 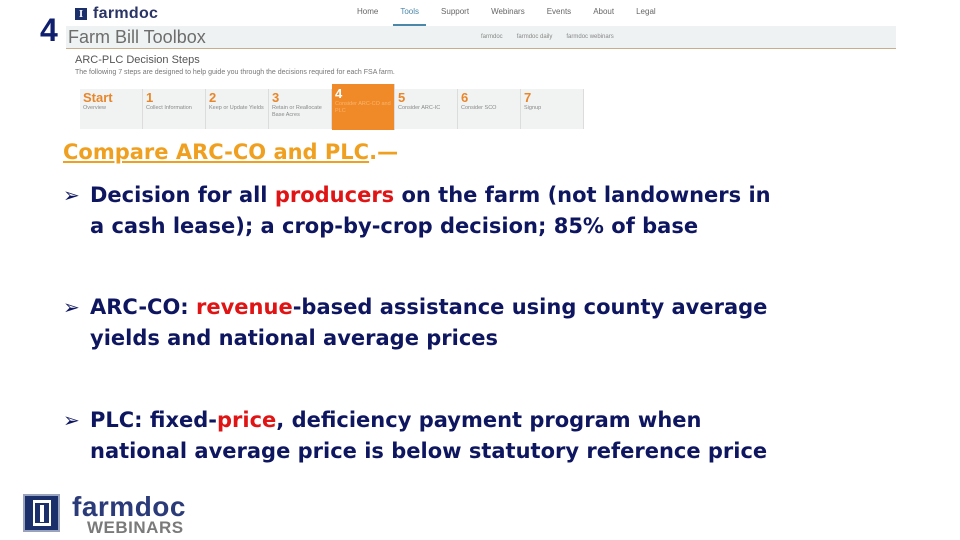 I want to click on heading-link: Compare ARC-CO and PLC, so click(x=216, y=152).